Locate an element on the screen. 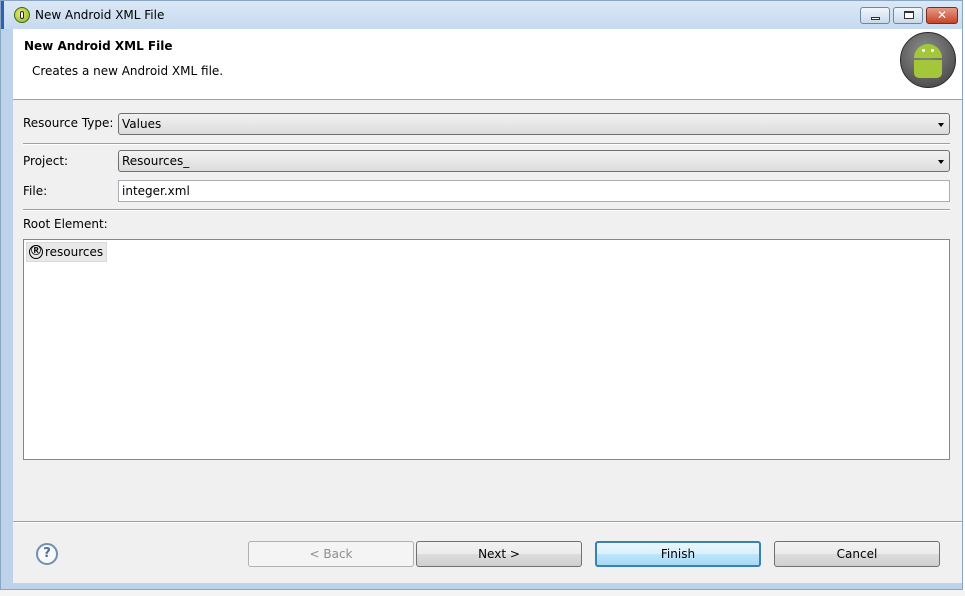  help-icon: ? is located at coordinates (47, 554).